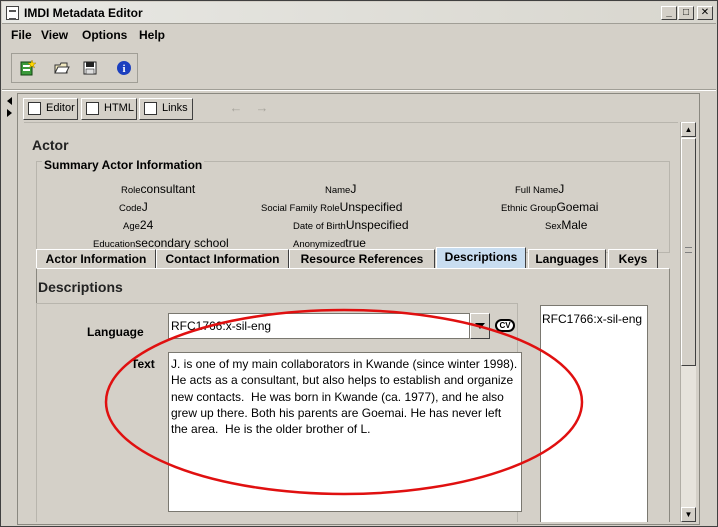 The width and height of the screenshot is (718, 527). Describe the element at coordinates (150, 108) in the screenshot. I see `links-icon` at that location.